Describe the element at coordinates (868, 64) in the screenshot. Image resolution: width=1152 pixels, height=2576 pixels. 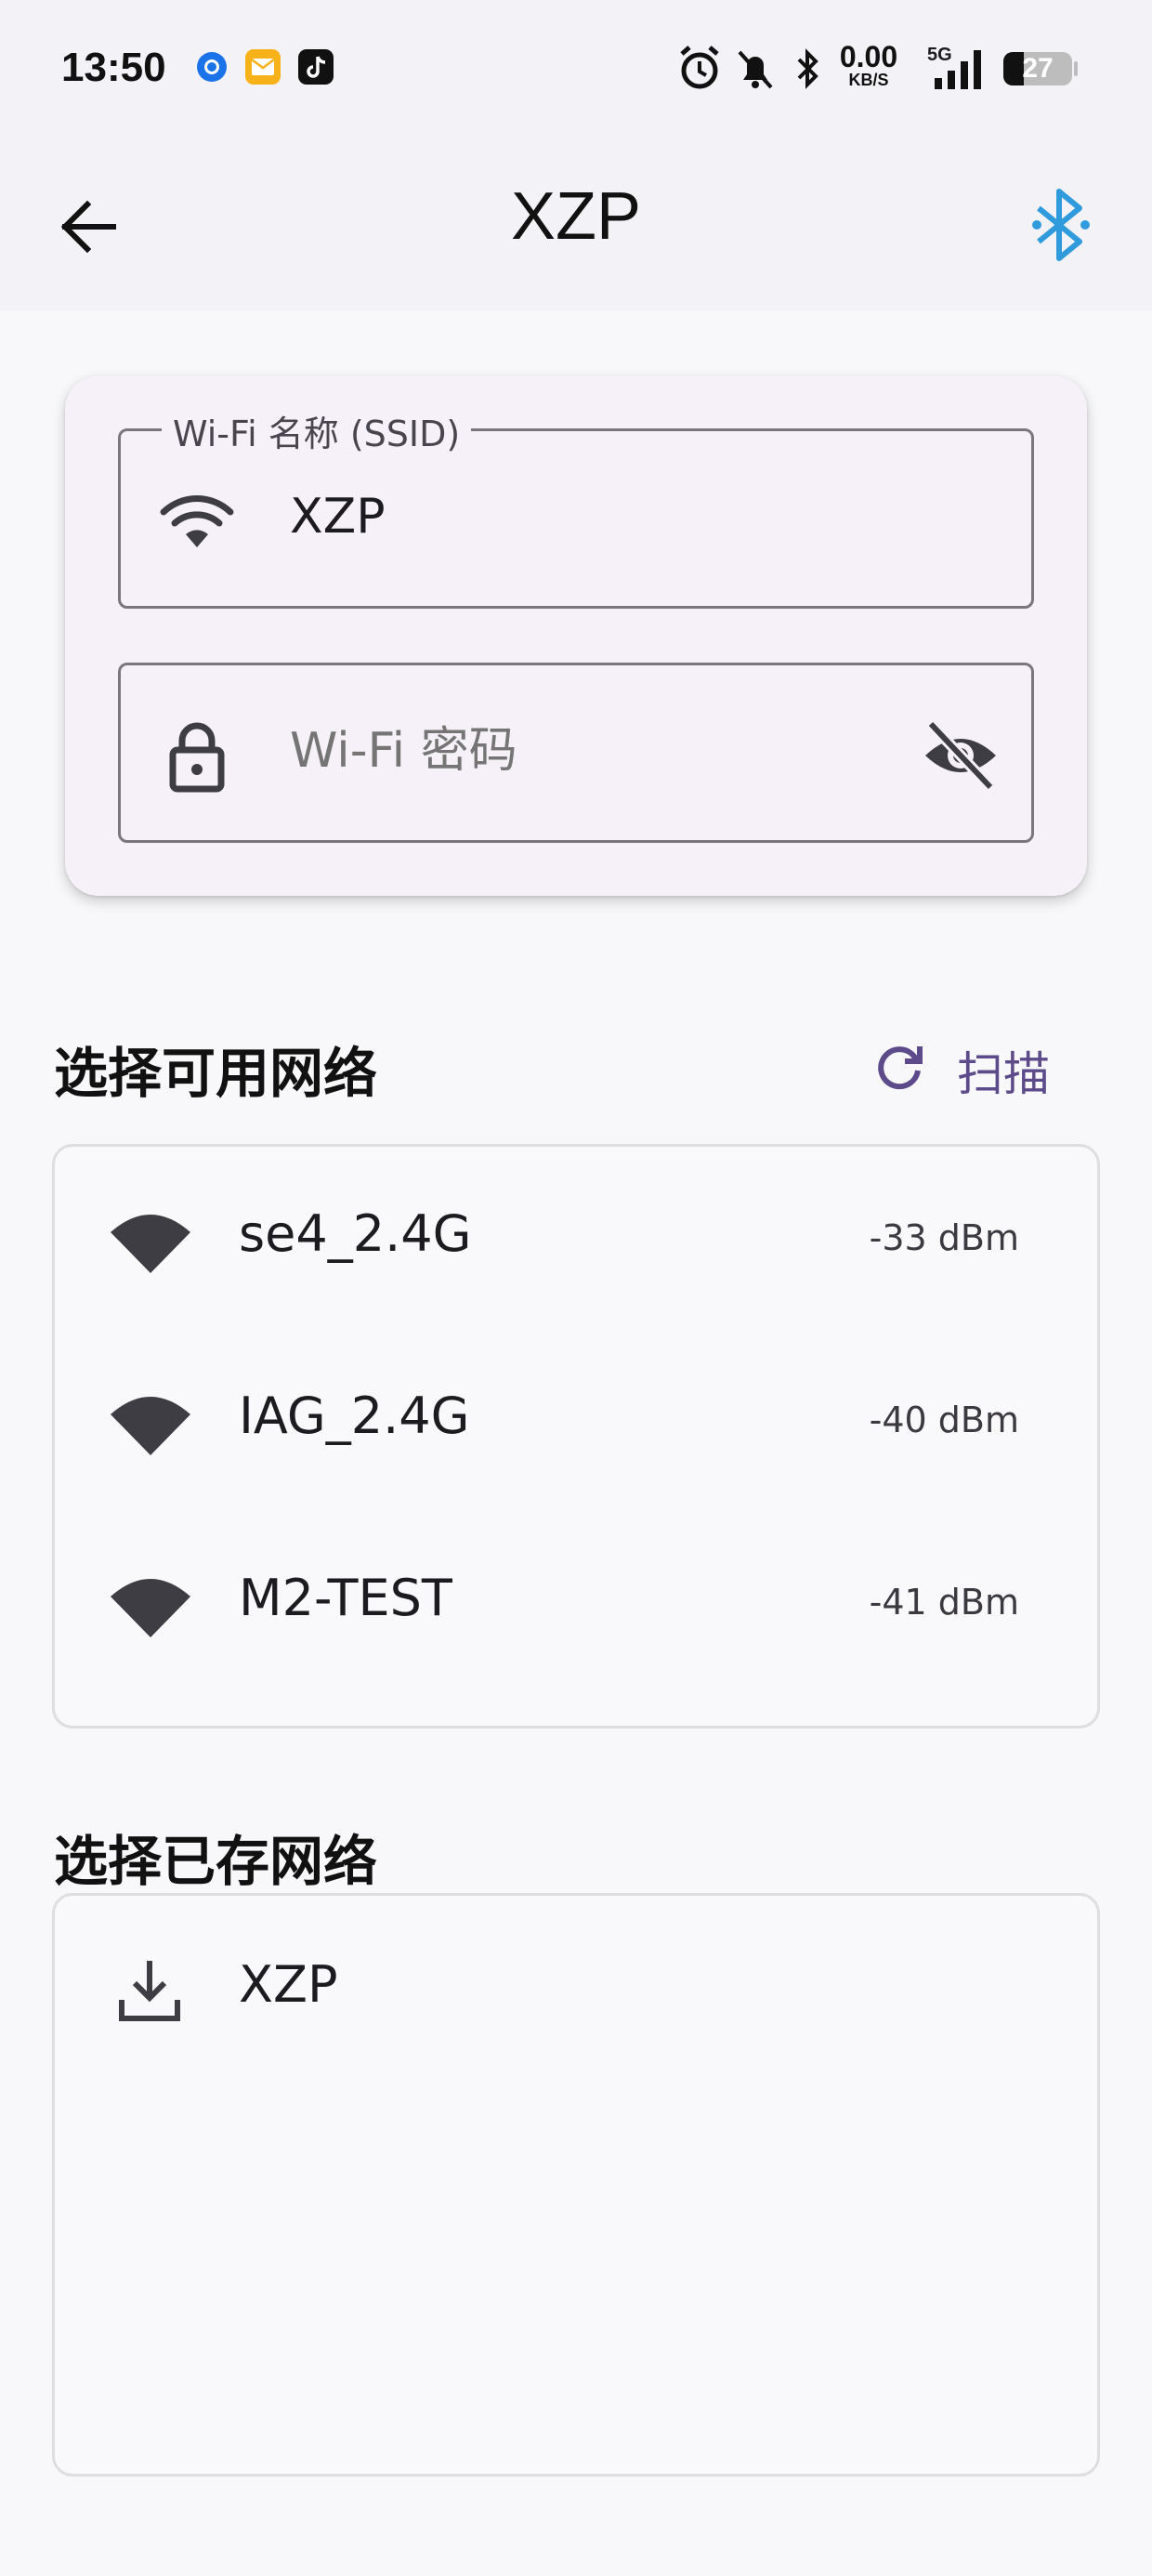
I see `network-speed: 0.00 KB/S` at that location.